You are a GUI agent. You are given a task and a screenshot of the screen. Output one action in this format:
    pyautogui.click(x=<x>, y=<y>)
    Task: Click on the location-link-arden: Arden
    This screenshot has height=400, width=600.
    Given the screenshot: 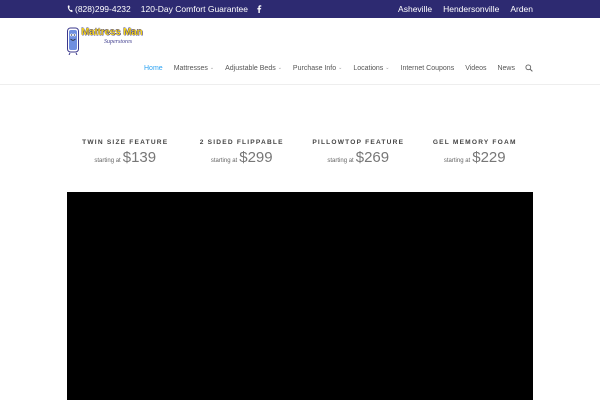 What is the action you would take?
    pyautogui.click(x=521, y=9)
    